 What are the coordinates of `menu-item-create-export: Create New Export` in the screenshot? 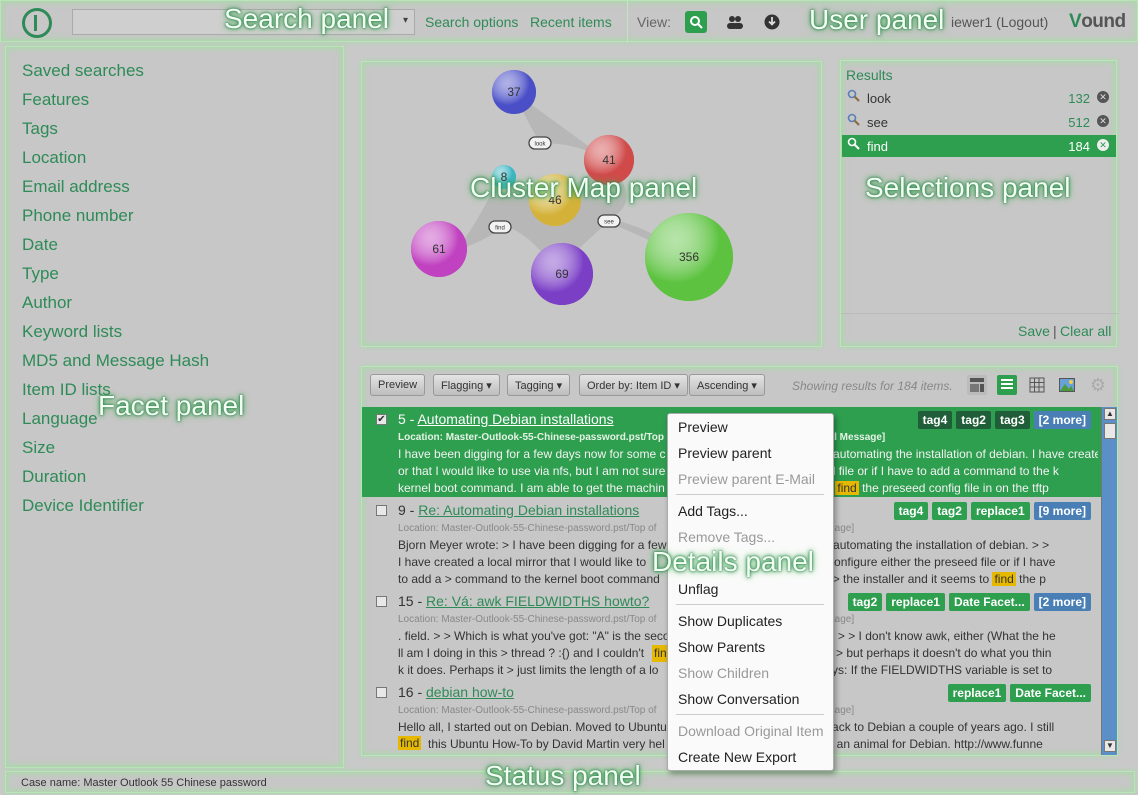 It's located at (737, 757).